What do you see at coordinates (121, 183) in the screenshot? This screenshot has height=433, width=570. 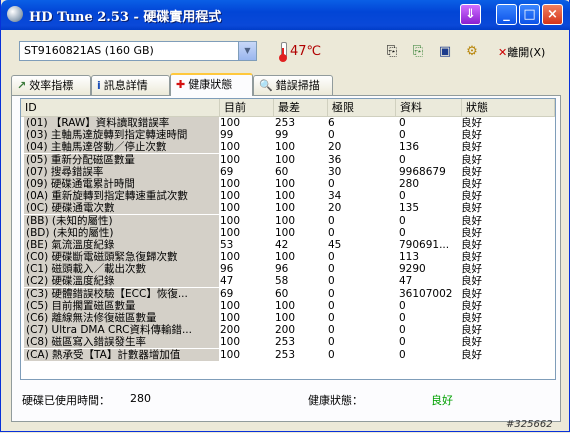 I see `table-cell: (09) 硬碟通電累計時間` at bounding box center [121, 183].